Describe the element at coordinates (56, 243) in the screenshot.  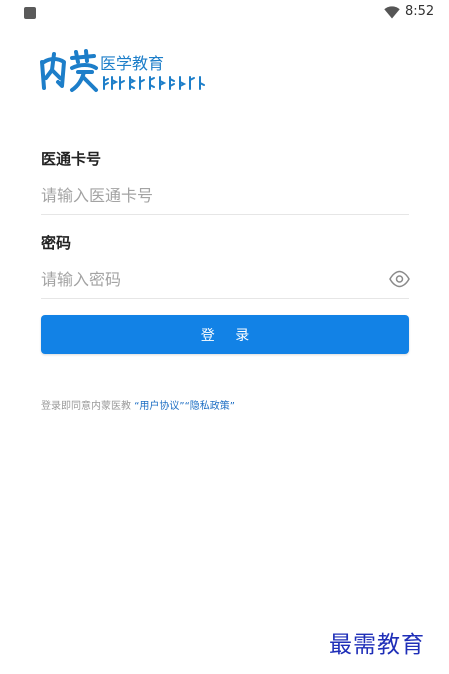
I see `password-label: 密码` at that location.